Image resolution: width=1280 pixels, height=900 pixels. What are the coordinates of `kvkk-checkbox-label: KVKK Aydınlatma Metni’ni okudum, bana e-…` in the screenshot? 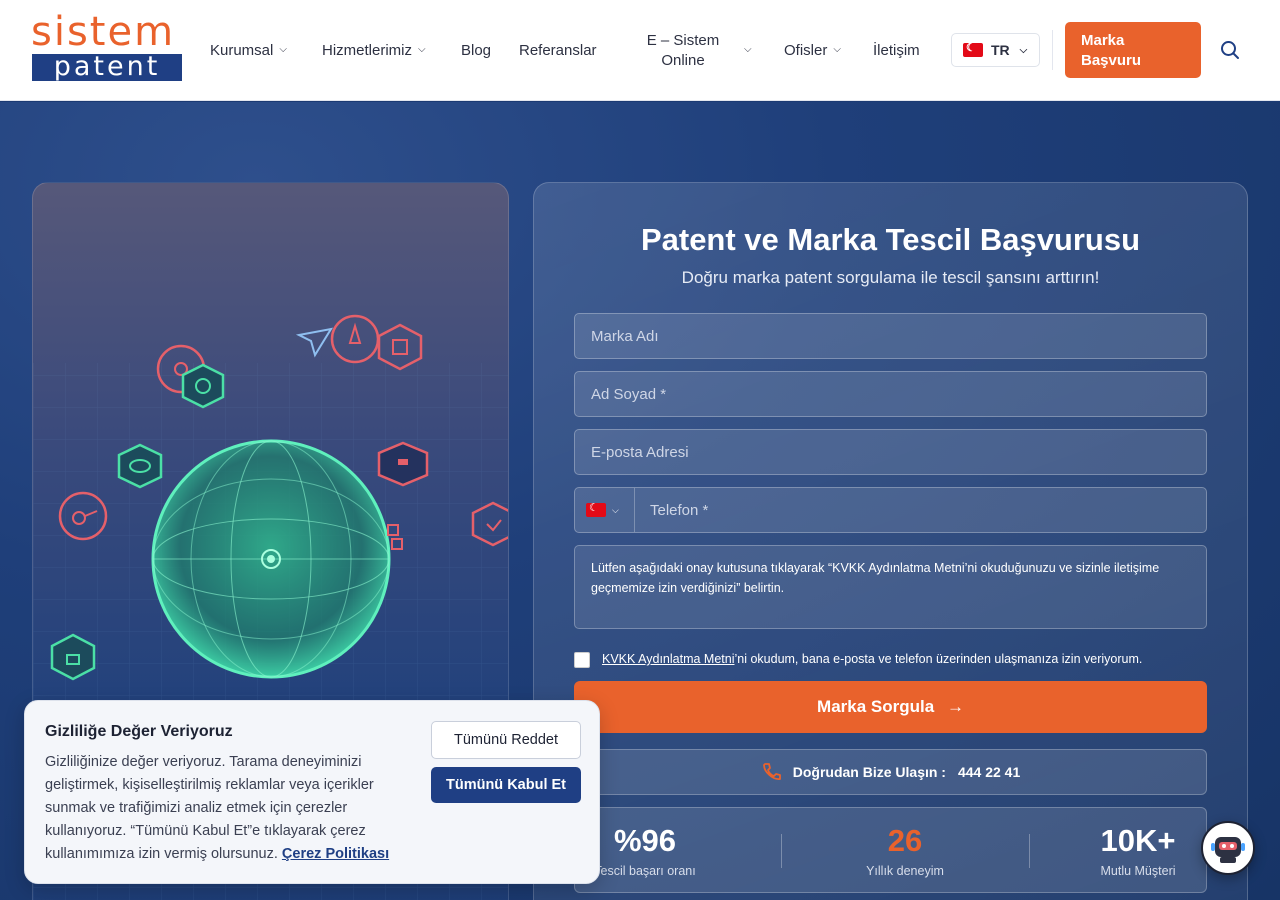 It's located at (872, 659).